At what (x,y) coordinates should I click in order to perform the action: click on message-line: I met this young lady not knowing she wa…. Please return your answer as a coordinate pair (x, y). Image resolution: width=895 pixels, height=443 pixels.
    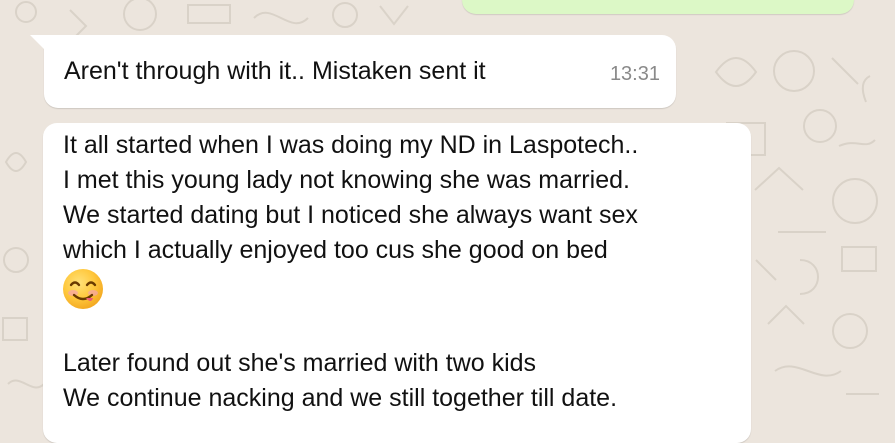
    Looking at the image, I should click on (346, 180).